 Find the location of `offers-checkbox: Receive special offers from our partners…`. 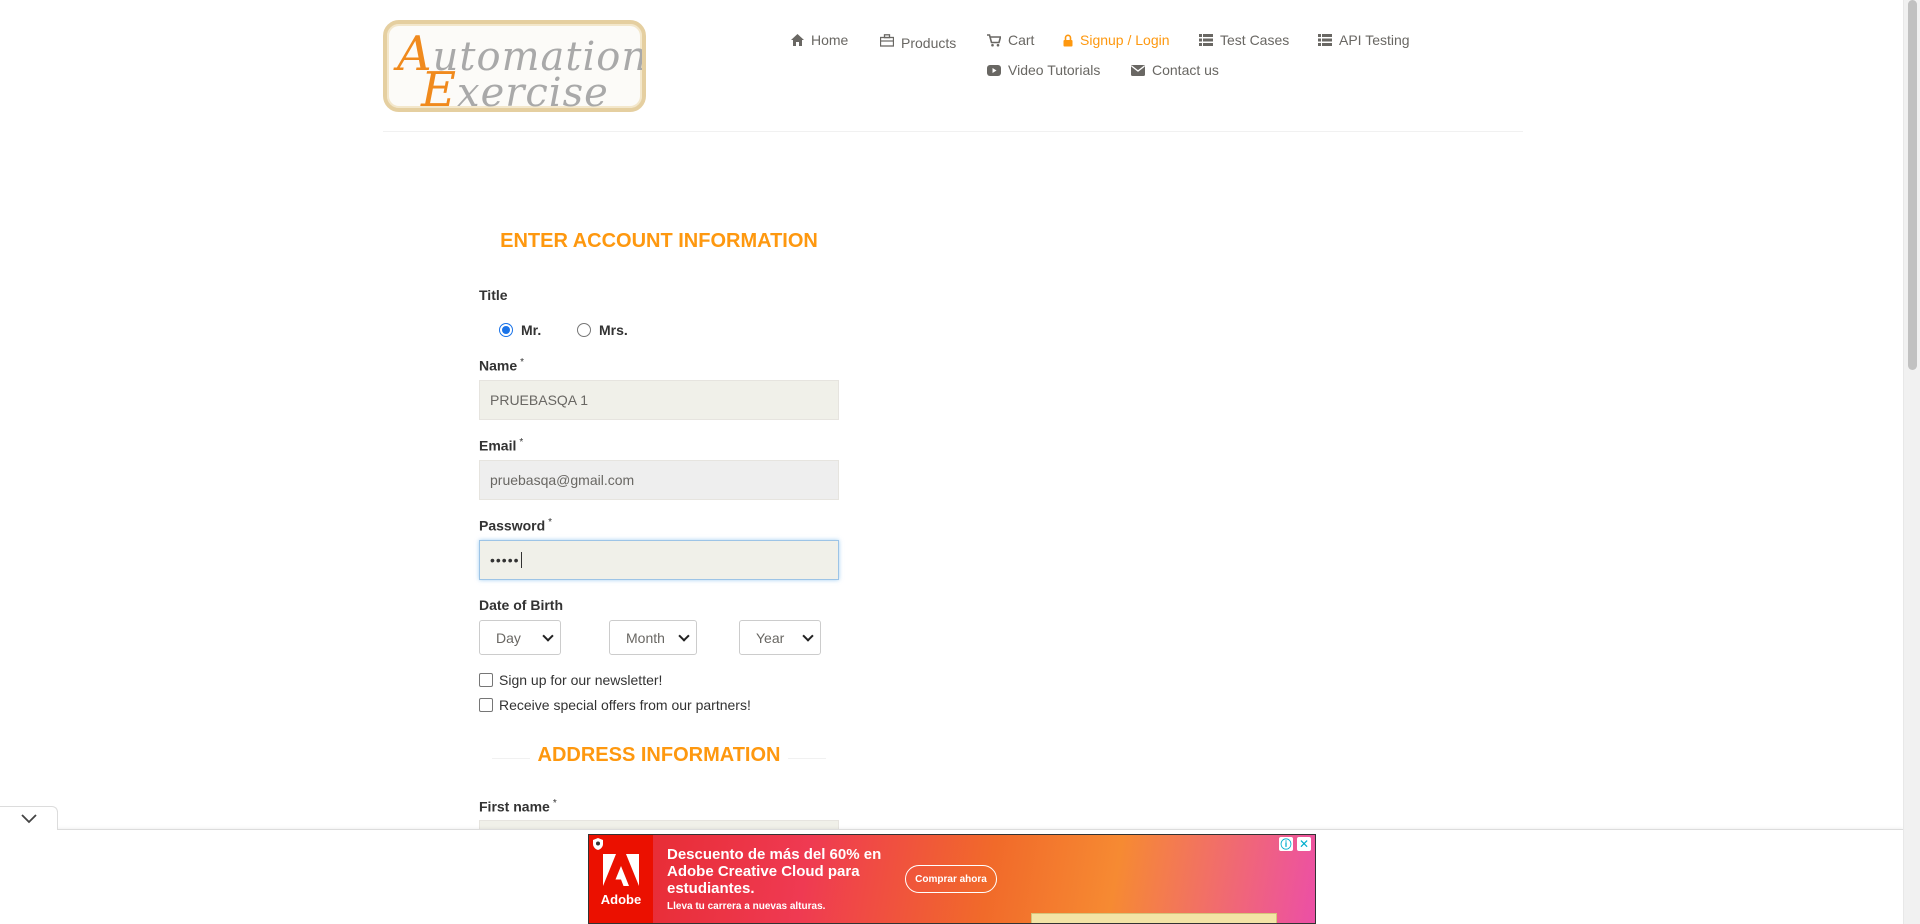

offers-checkbox: Receive special offers from our partners… is located at coordinates (615, 705).